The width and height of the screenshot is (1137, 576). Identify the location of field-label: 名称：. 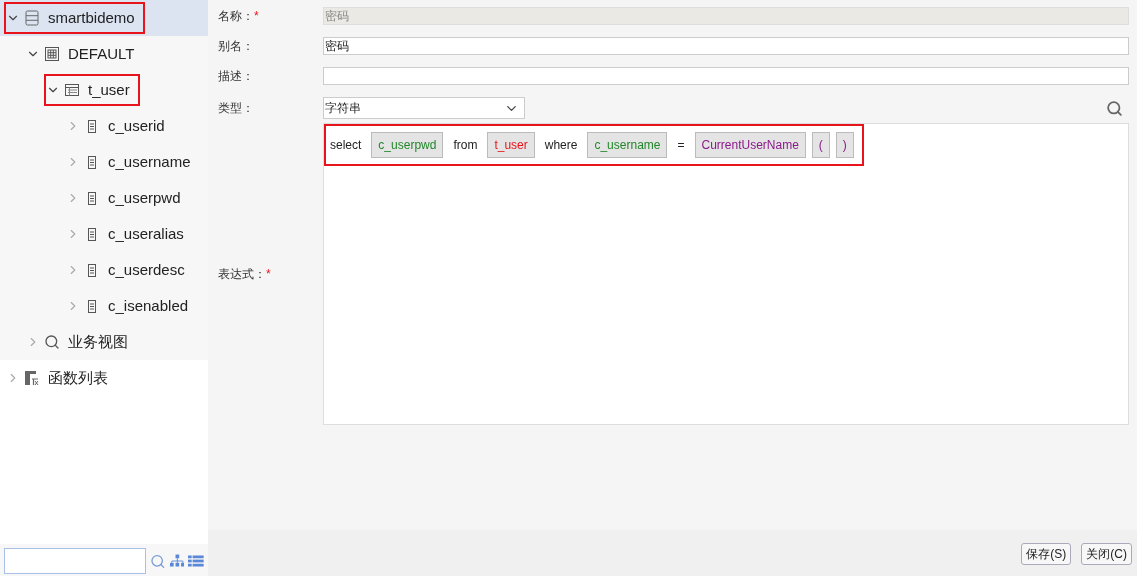
(236, 16).